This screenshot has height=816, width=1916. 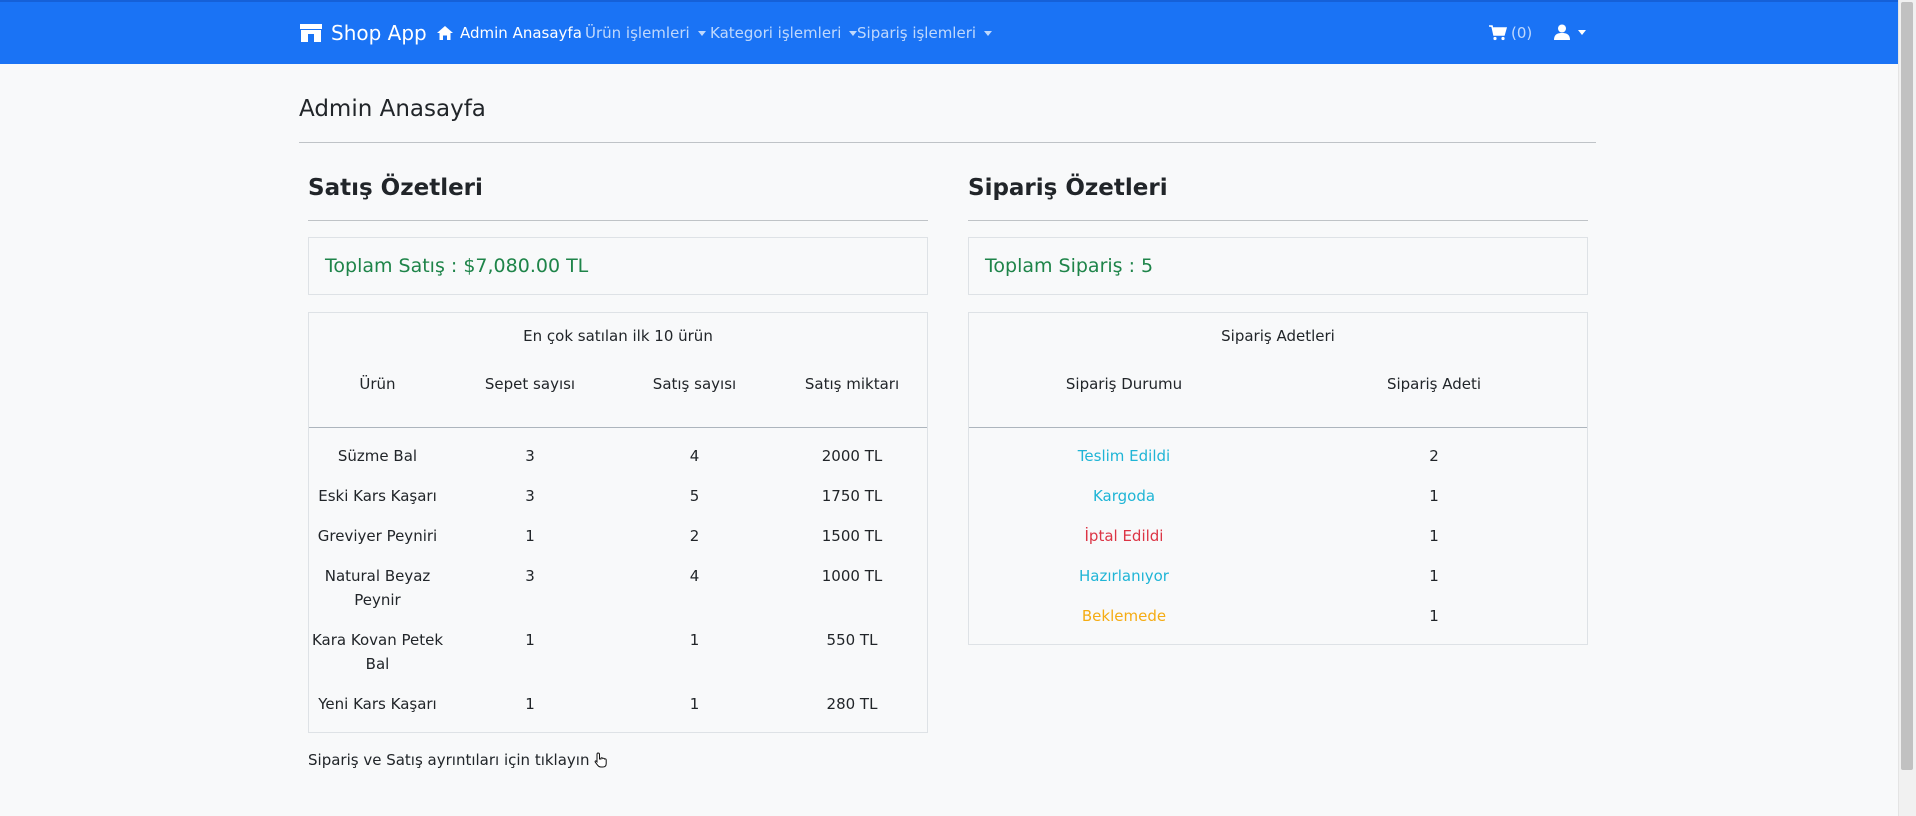 I want to click on page-title: Admin Anasayfa, so click(x=392, y=109).